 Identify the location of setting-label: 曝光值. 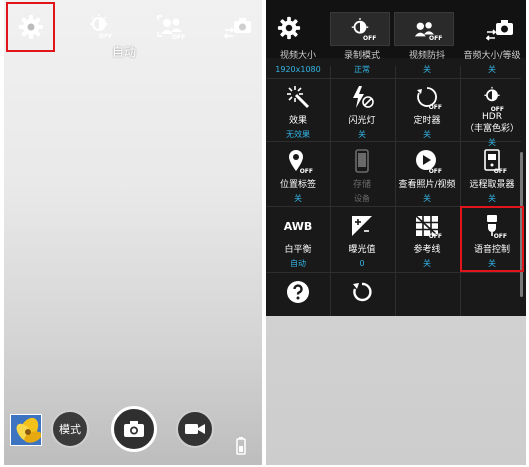
(362, 250).